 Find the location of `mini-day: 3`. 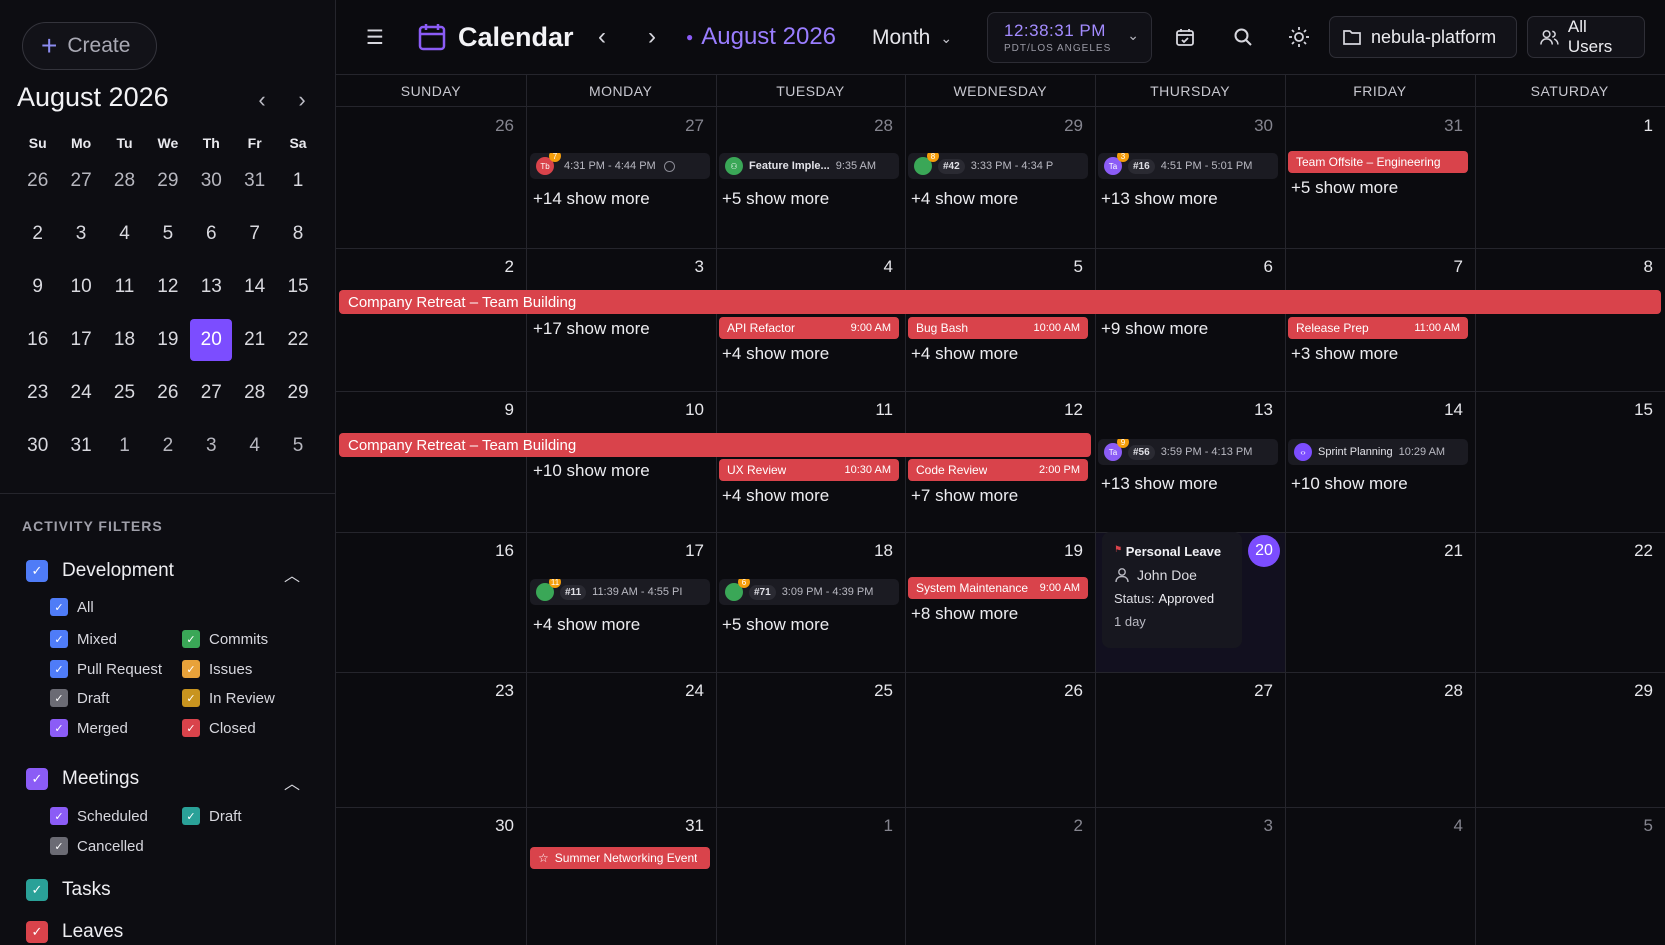

mini-day: 3 is located at coordinates (80, 234).